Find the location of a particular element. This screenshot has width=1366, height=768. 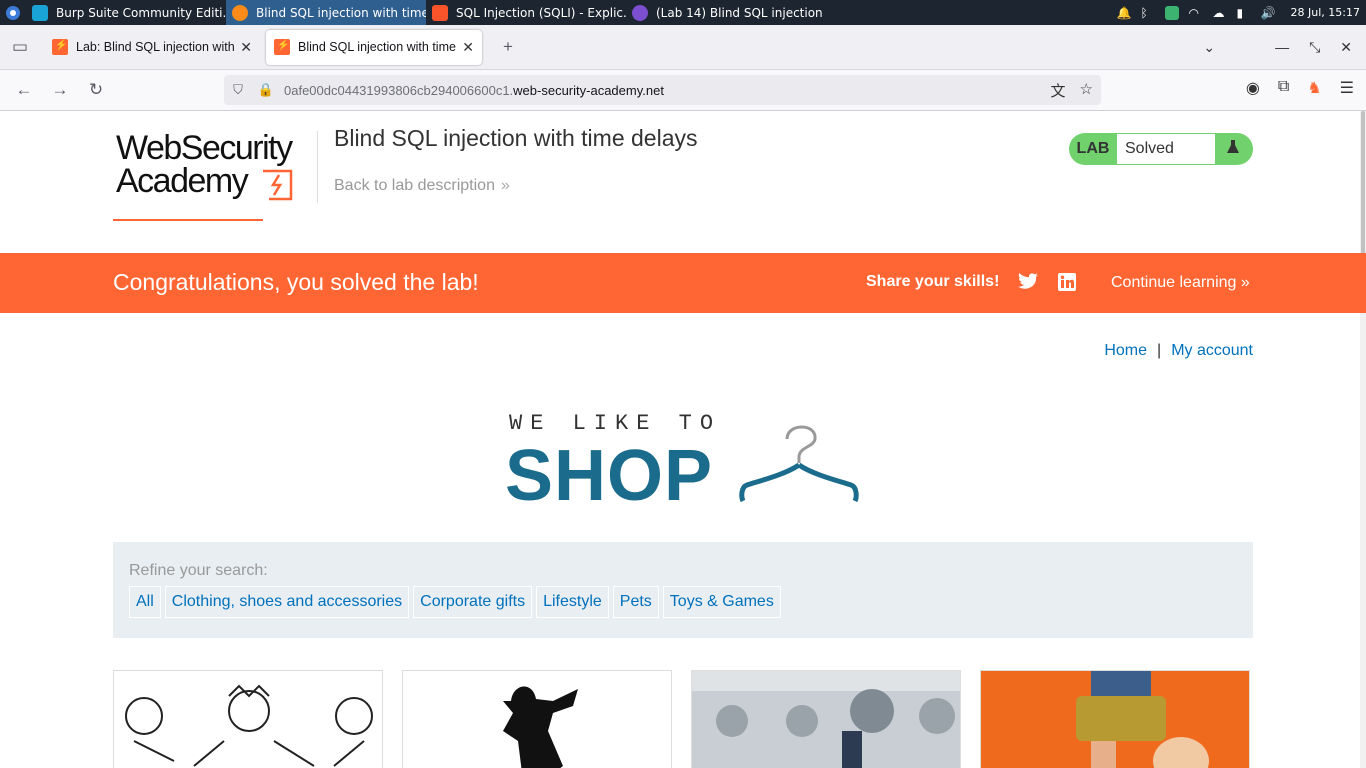

tracking-shield-icon: ⛉ is located at coordinates (238, 90).